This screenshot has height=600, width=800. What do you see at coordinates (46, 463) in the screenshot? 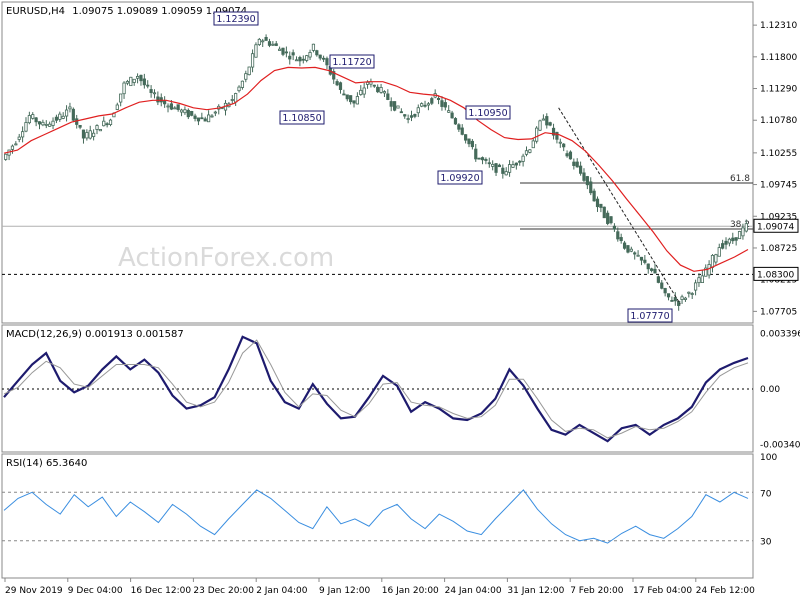
I see `rsi-title: RSI(14) 65.3640` at bounding box center [46, 463].